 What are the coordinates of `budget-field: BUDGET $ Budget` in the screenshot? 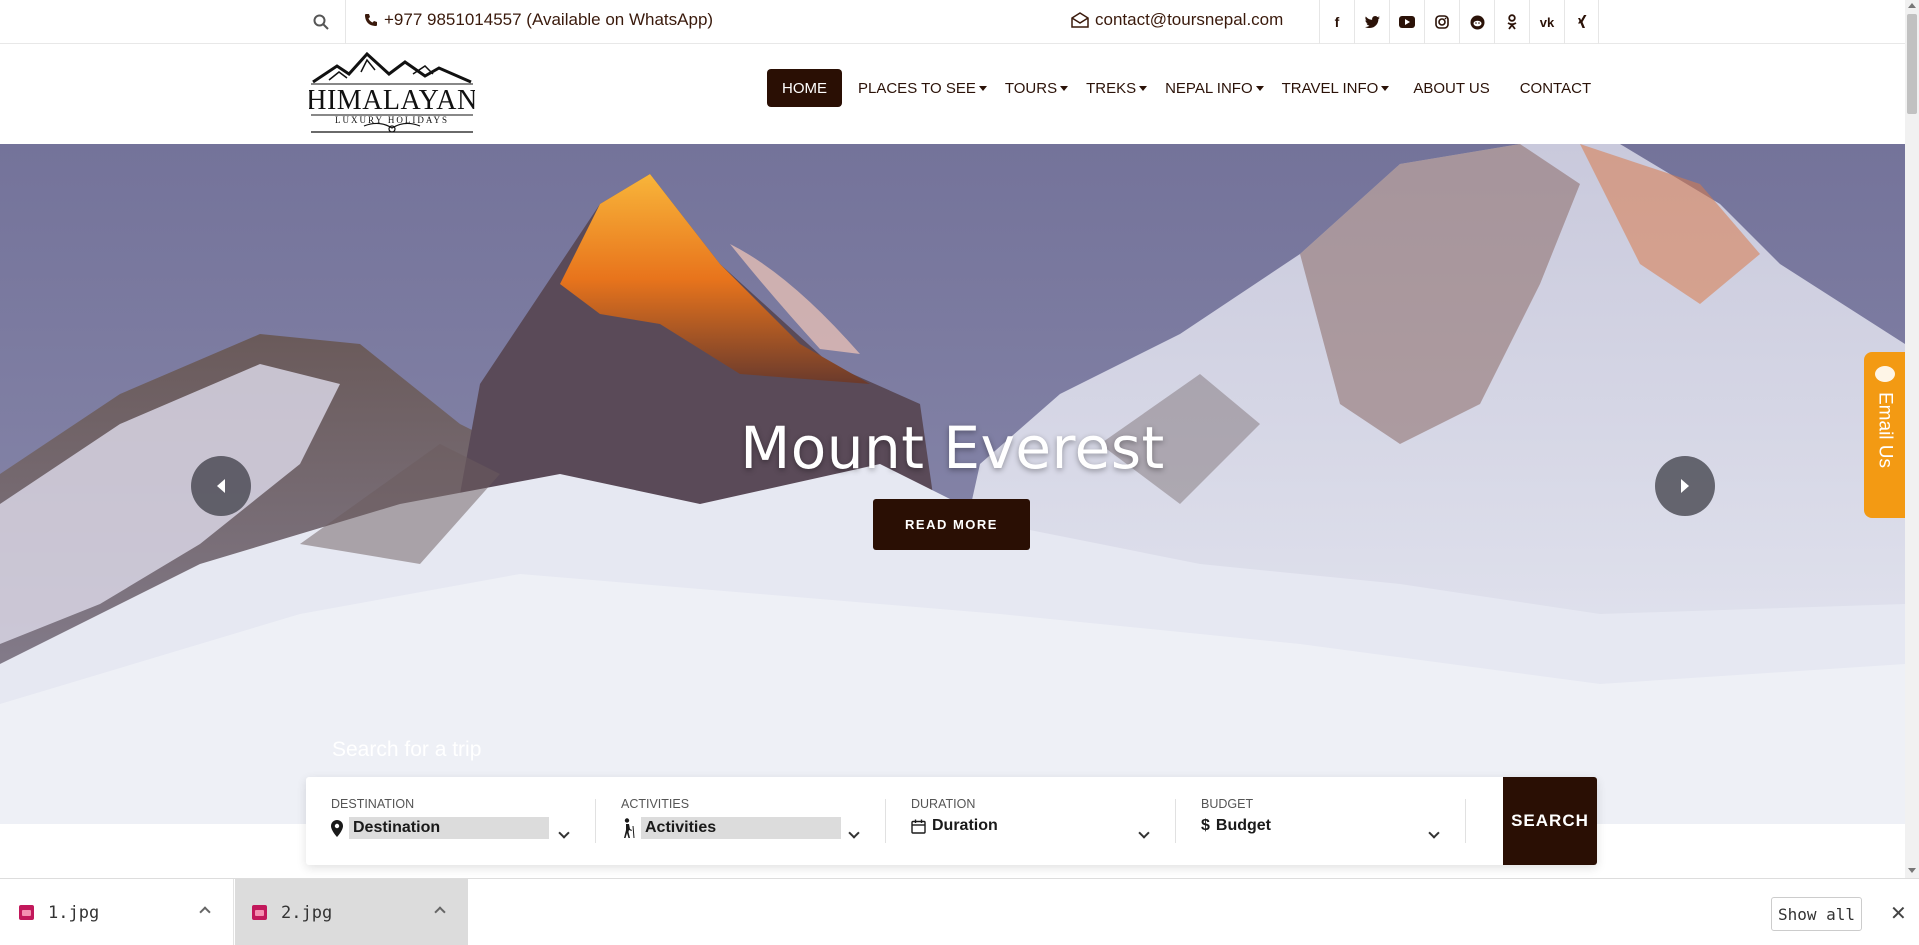 It's located at (1321, 821).